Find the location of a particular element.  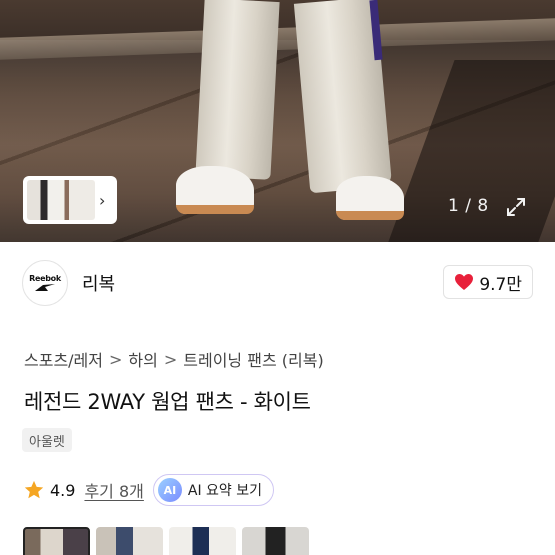

heart-icon is located at coordinates (464, 282).